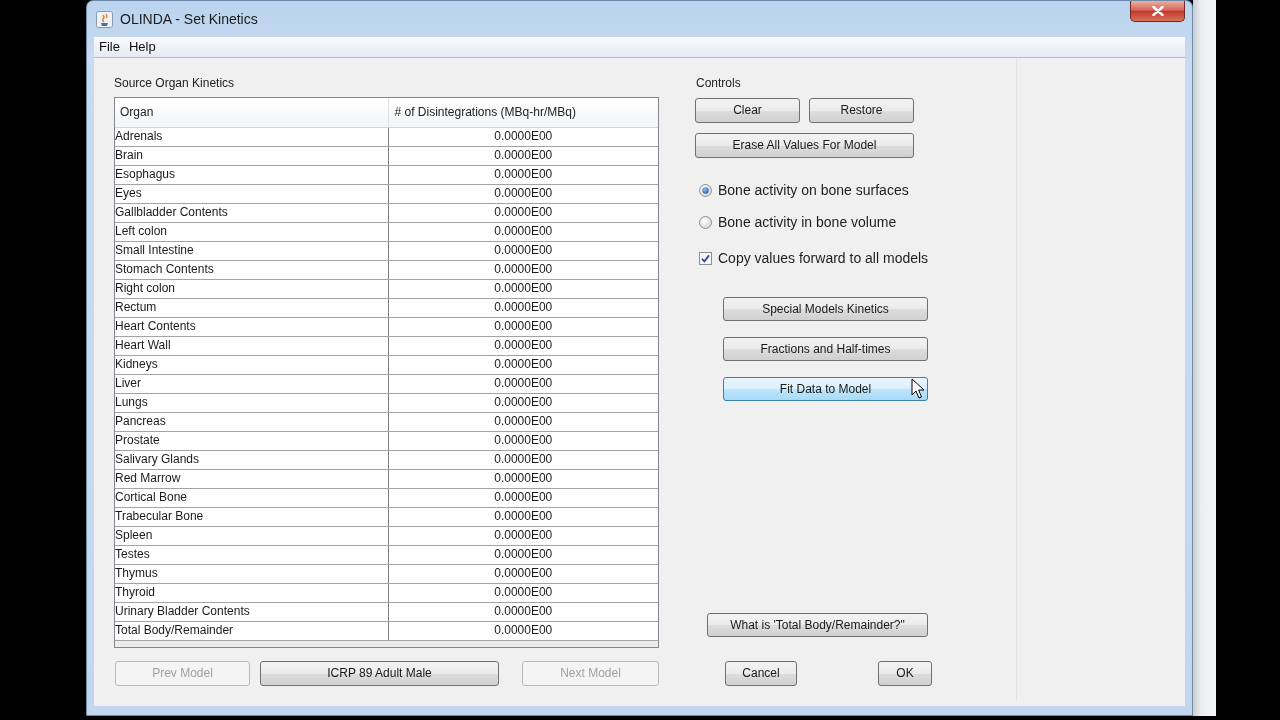 The width and height of the screenshot is (1280, 720). What do you see at coordinates (804, 145) in the screenshot?
I see `action-button: Erase All Values For Model` at bounding box center [804, 145].